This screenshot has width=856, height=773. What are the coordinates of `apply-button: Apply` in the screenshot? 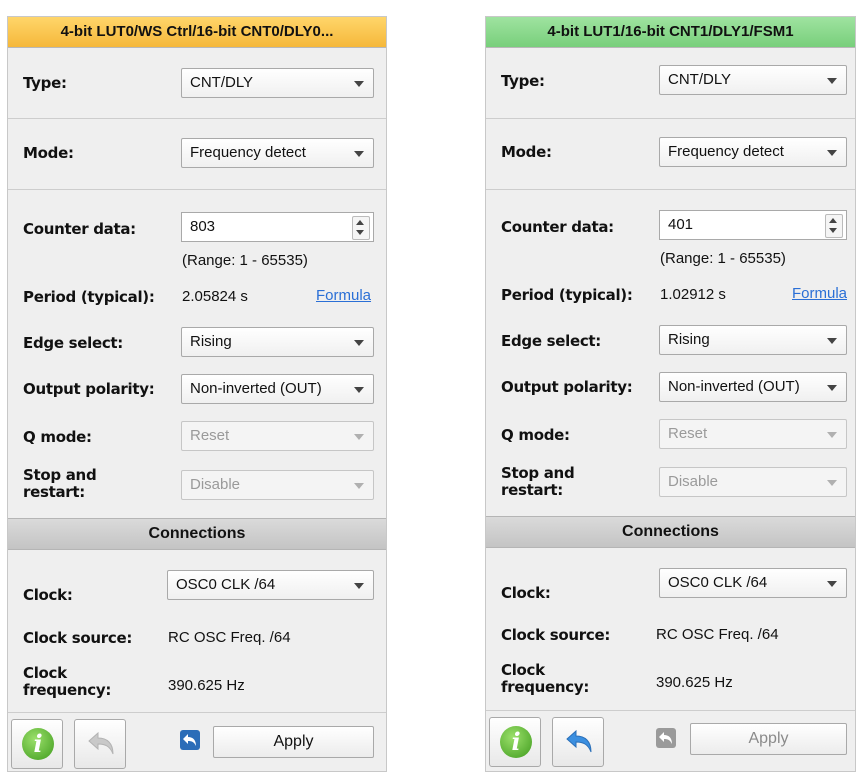 It's located at (293, 742).